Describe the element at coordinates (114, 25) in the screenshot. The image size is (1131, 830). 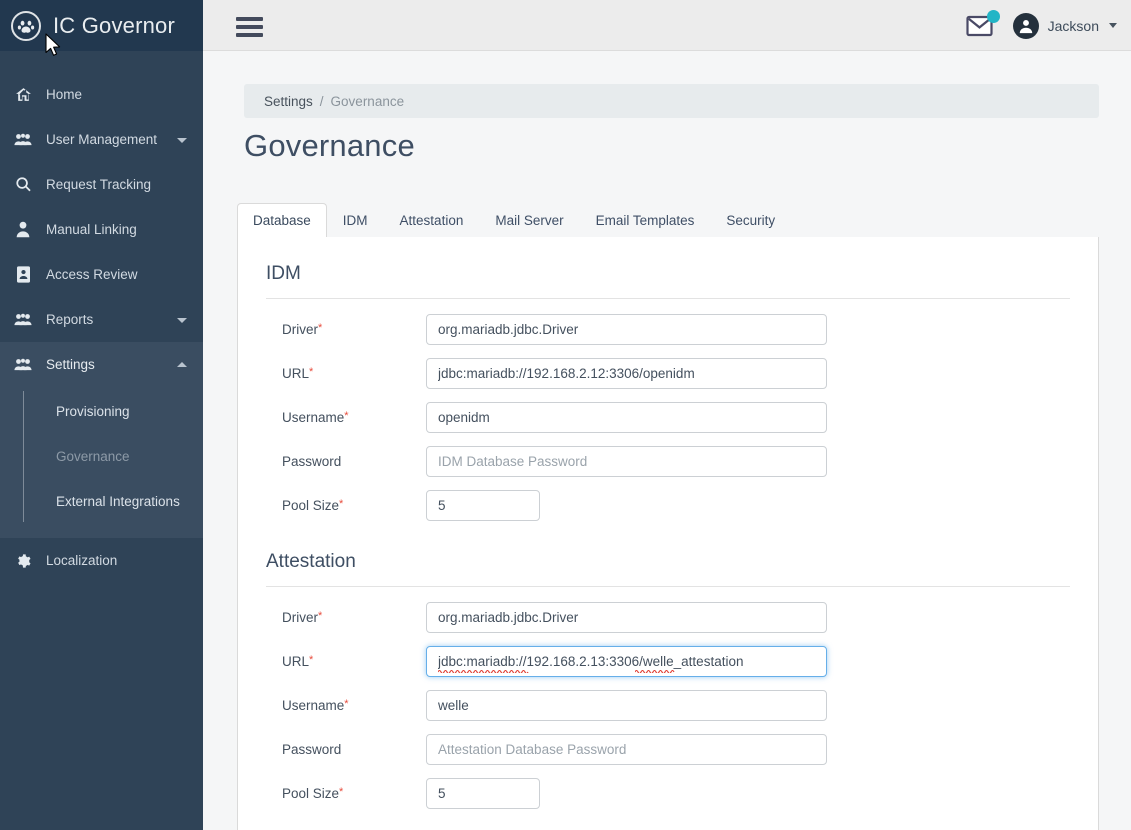
I see `brand-title: IC Governor` at that location.